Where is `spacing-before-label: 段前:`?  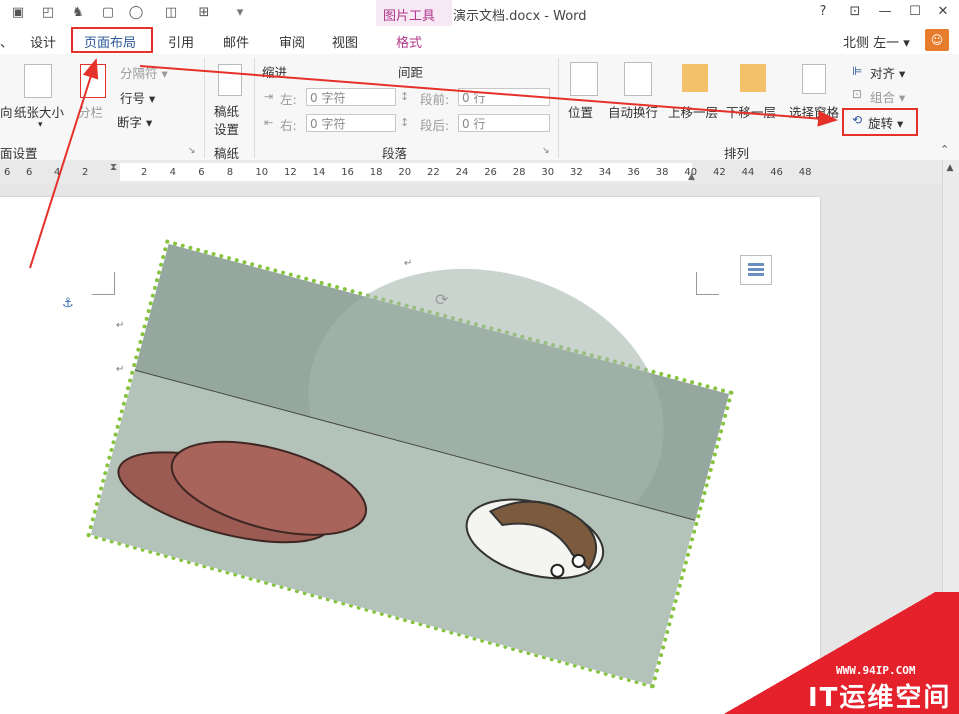 spacing-before-label: 段前: is located at coordinates (435, 99).